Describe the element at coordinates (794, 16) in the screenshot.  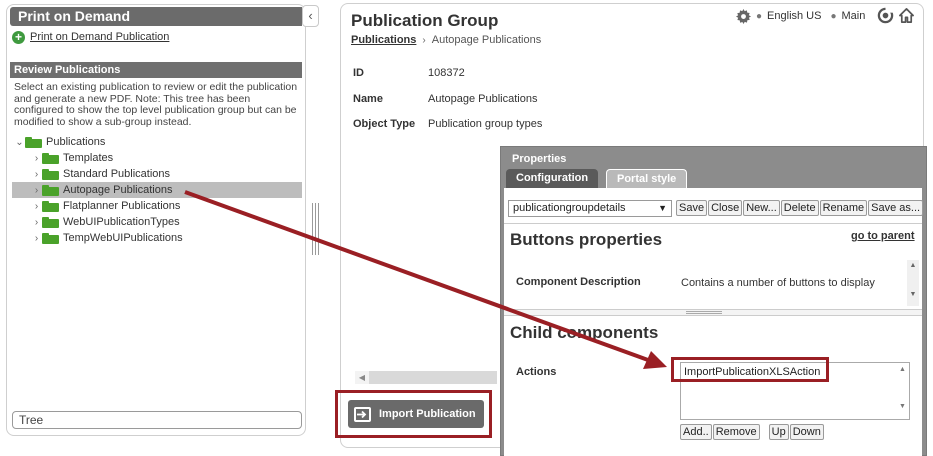
I see `language-selector: English US` at that location.